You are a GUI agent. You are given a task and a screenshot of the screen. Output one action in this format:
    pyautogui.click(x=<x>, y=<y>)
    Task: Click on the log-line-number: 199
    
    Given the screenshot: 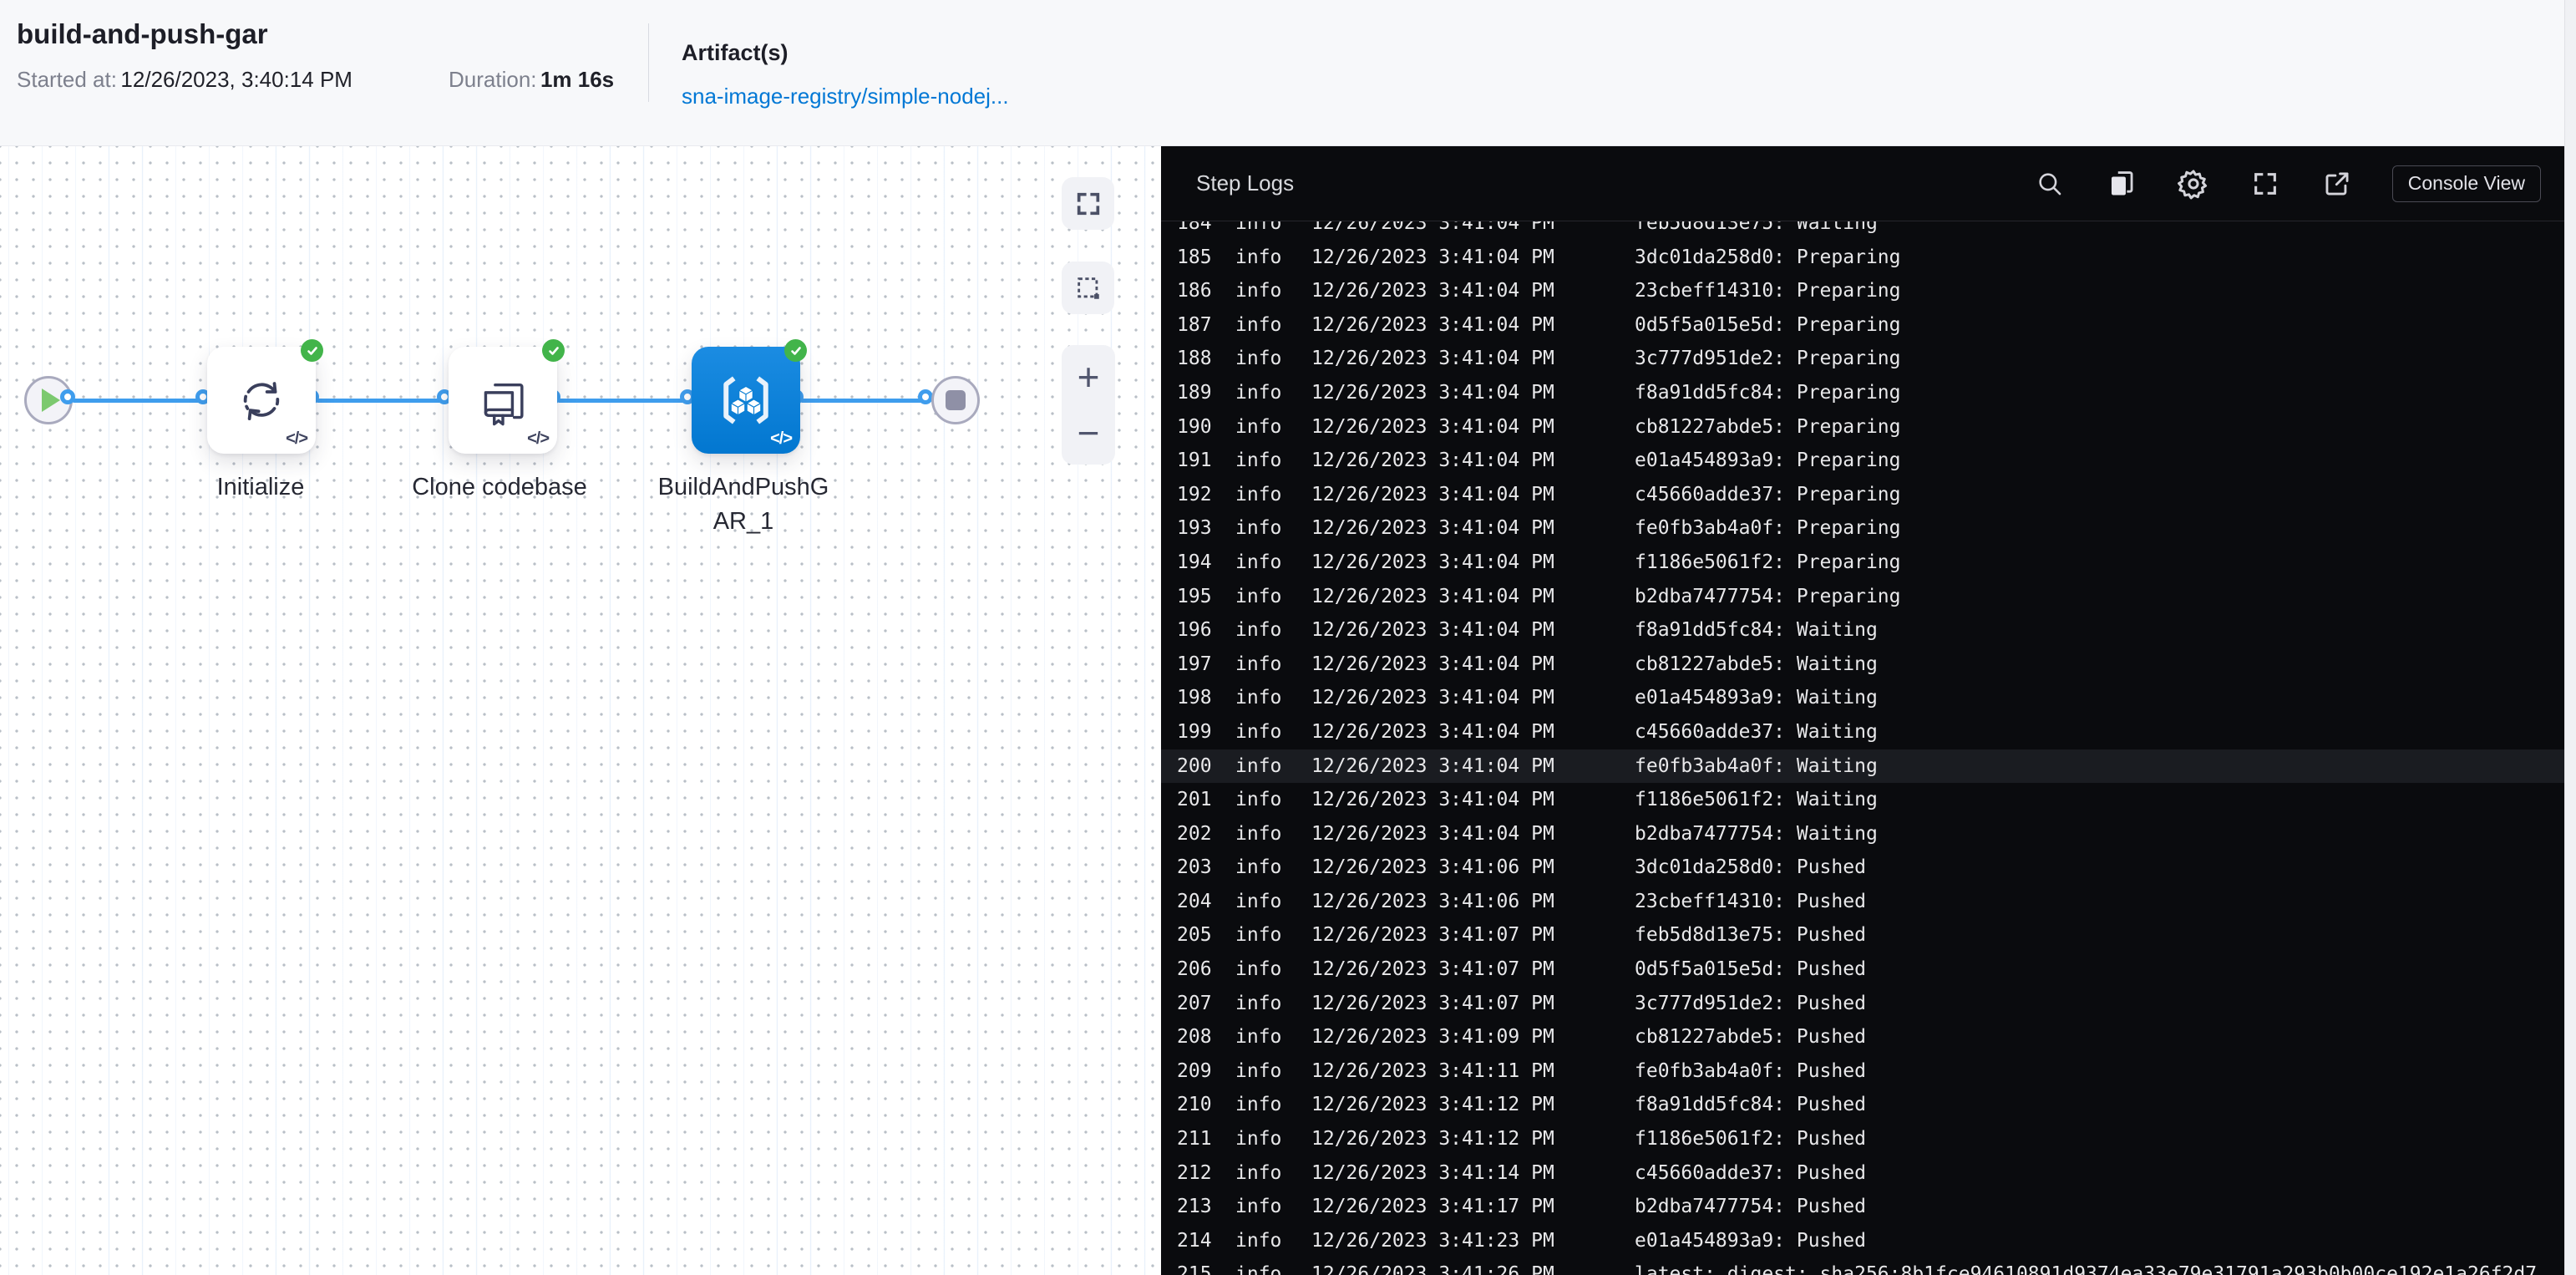 What is the action you would take?
    pyautogui.click(x=1194, y=731)
    